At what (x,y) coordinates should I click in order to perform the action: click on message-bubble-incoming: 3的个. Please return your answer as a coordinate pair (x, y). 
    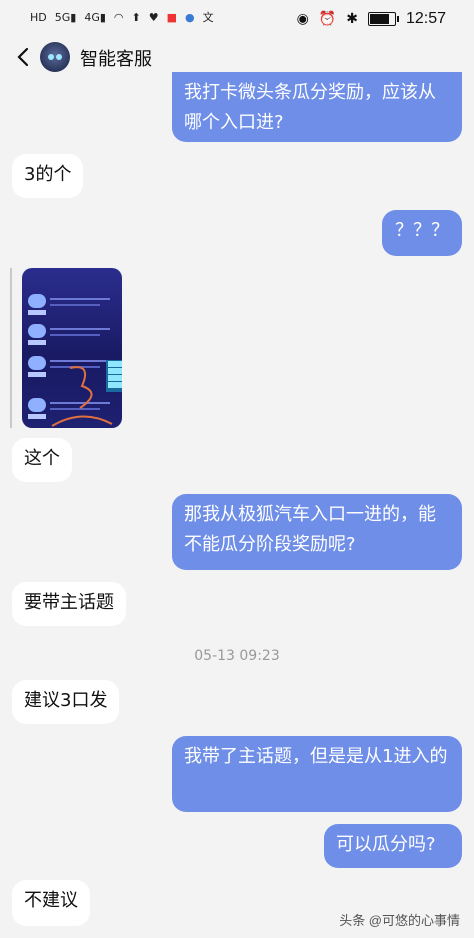
    Looking at the image, I should click on (48, 176).